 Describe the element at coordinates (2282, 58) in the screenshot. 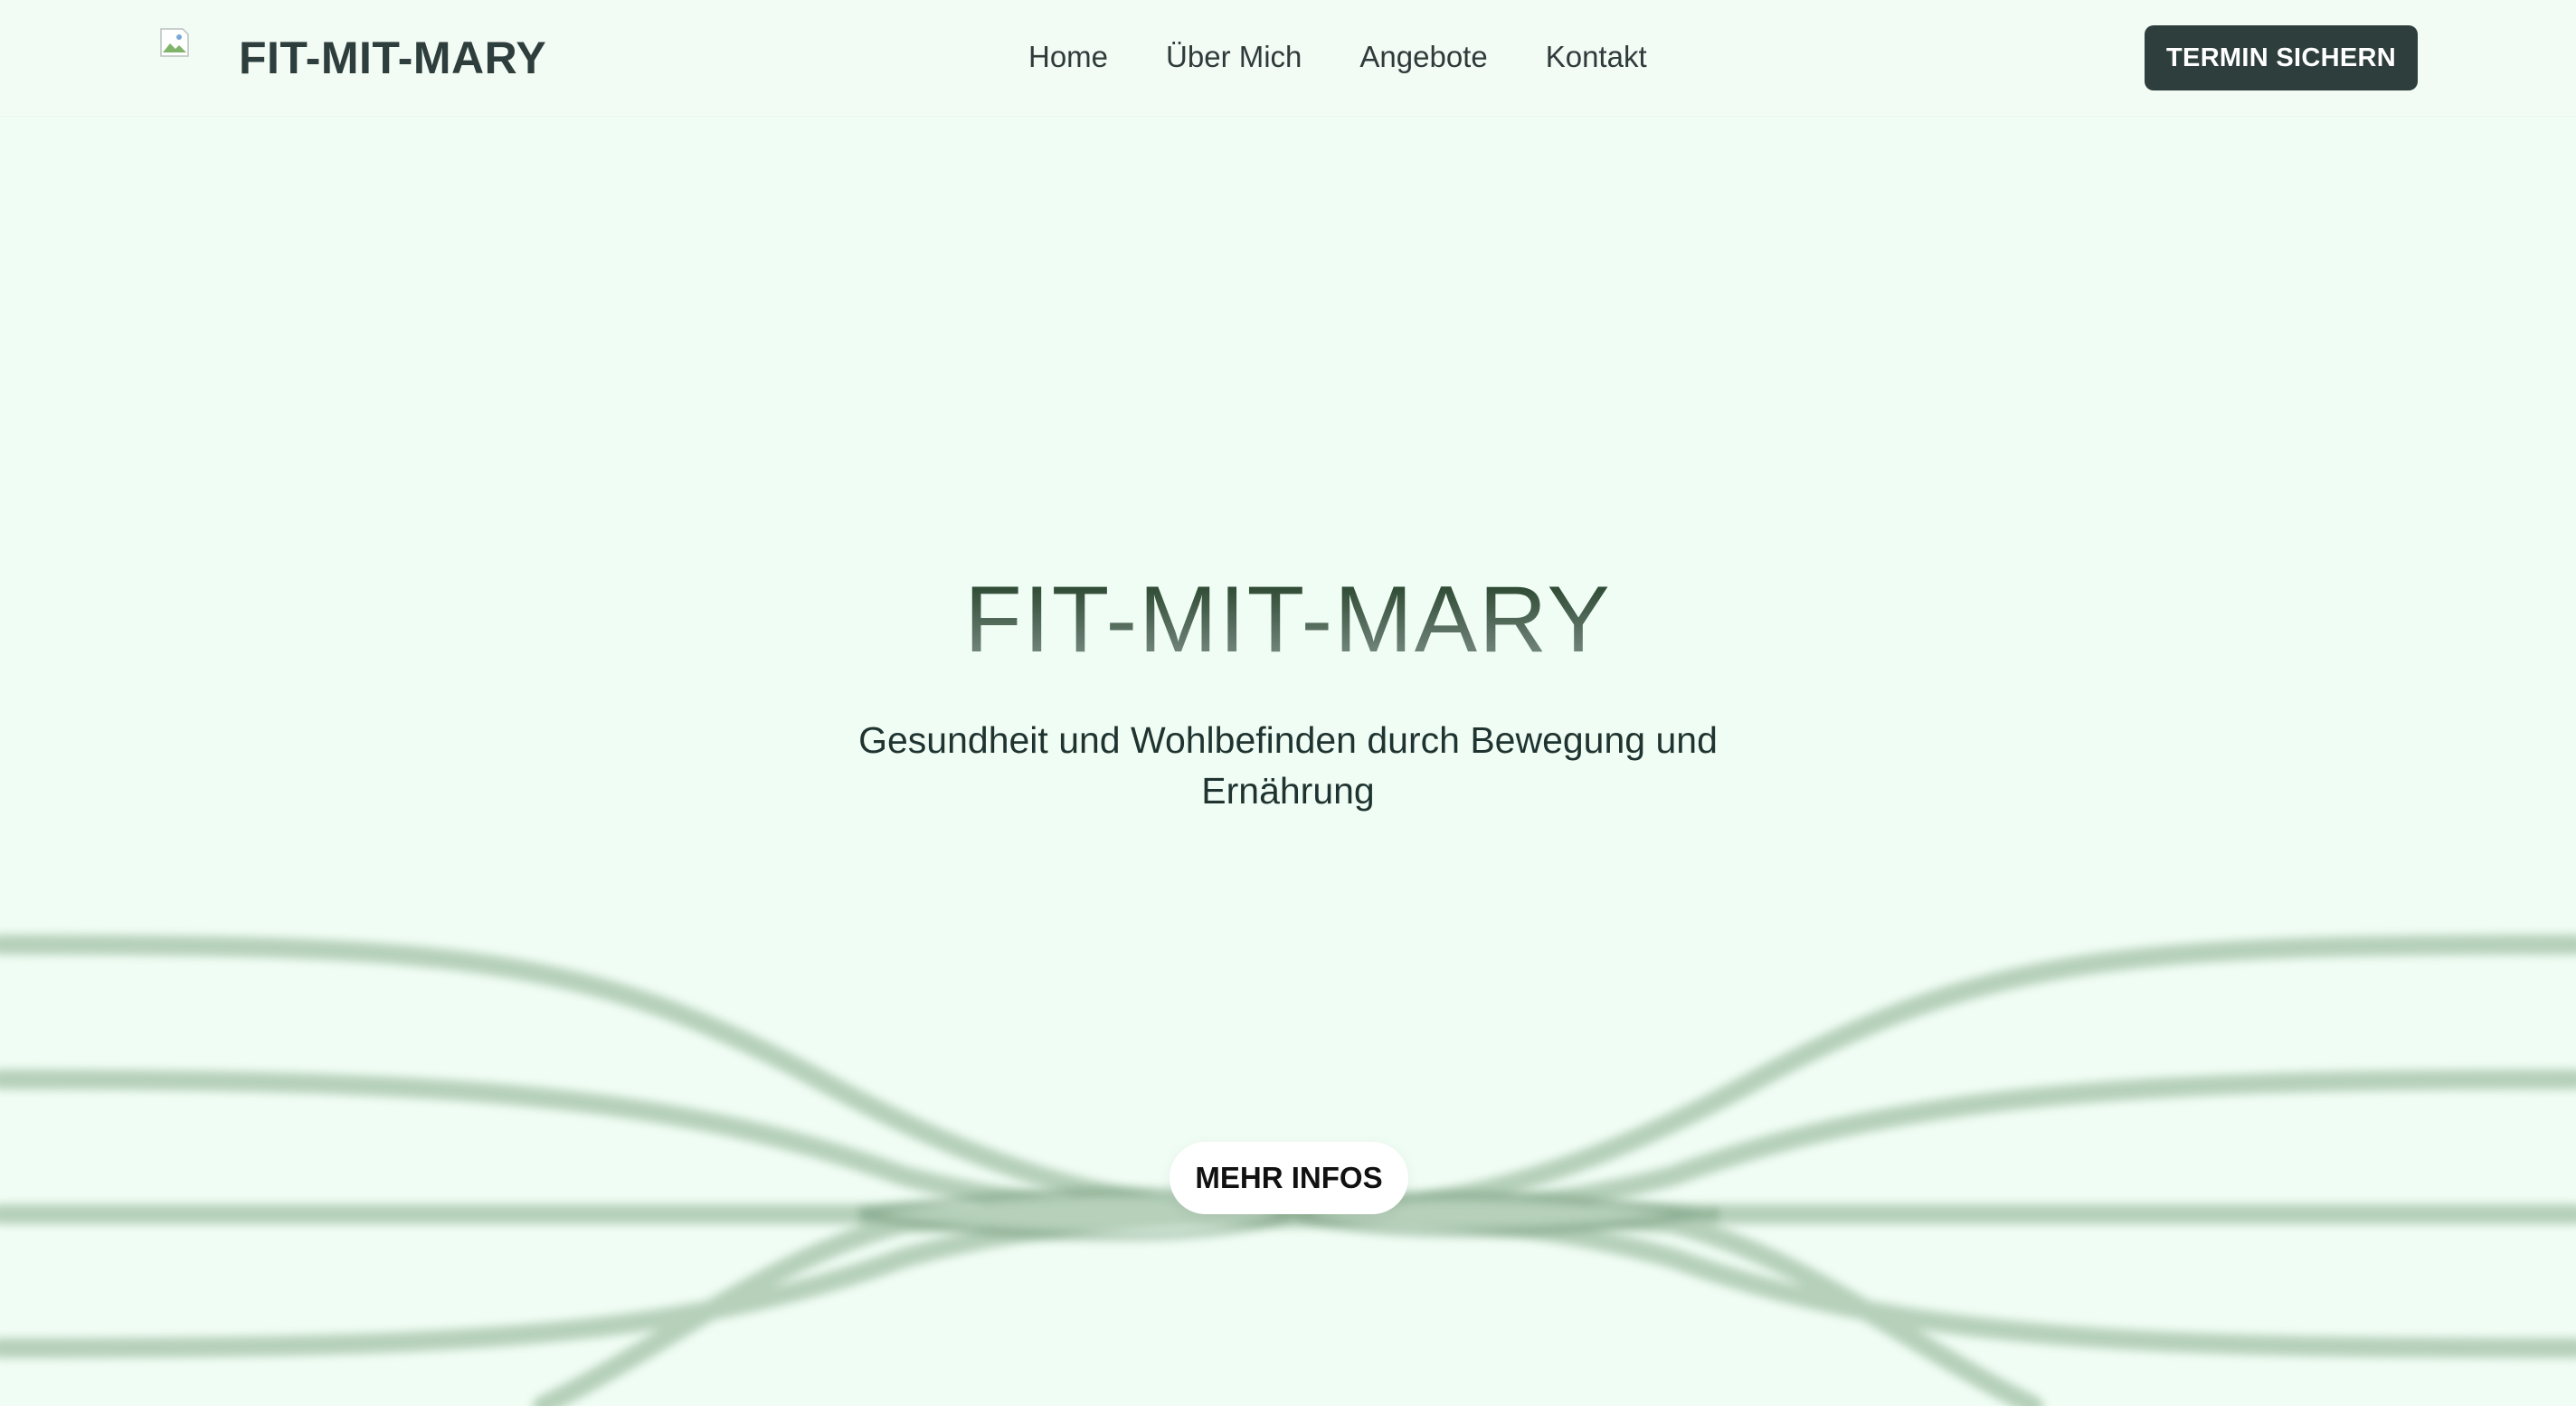

I see `termin-sichern-button: TERMIN SICHERN` at that location.